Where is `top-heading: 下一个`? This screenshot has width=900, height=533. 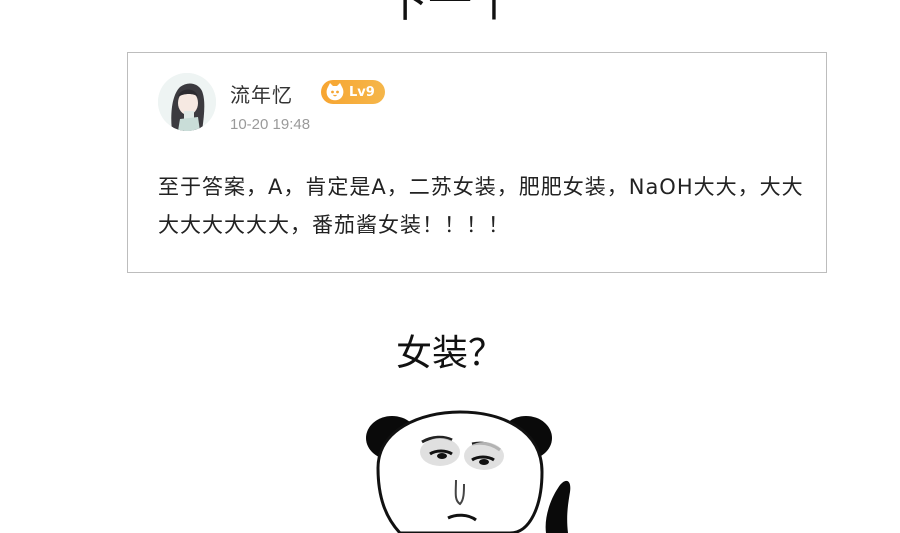
top-heading: 下一个 is located at coordinates (450, 13).